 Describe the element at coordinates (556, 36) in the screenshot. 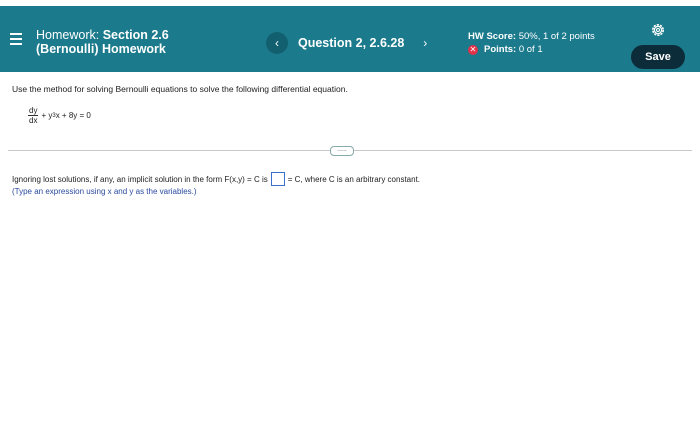

I see `score-value: 50%, 1 of 2 points` at that location.